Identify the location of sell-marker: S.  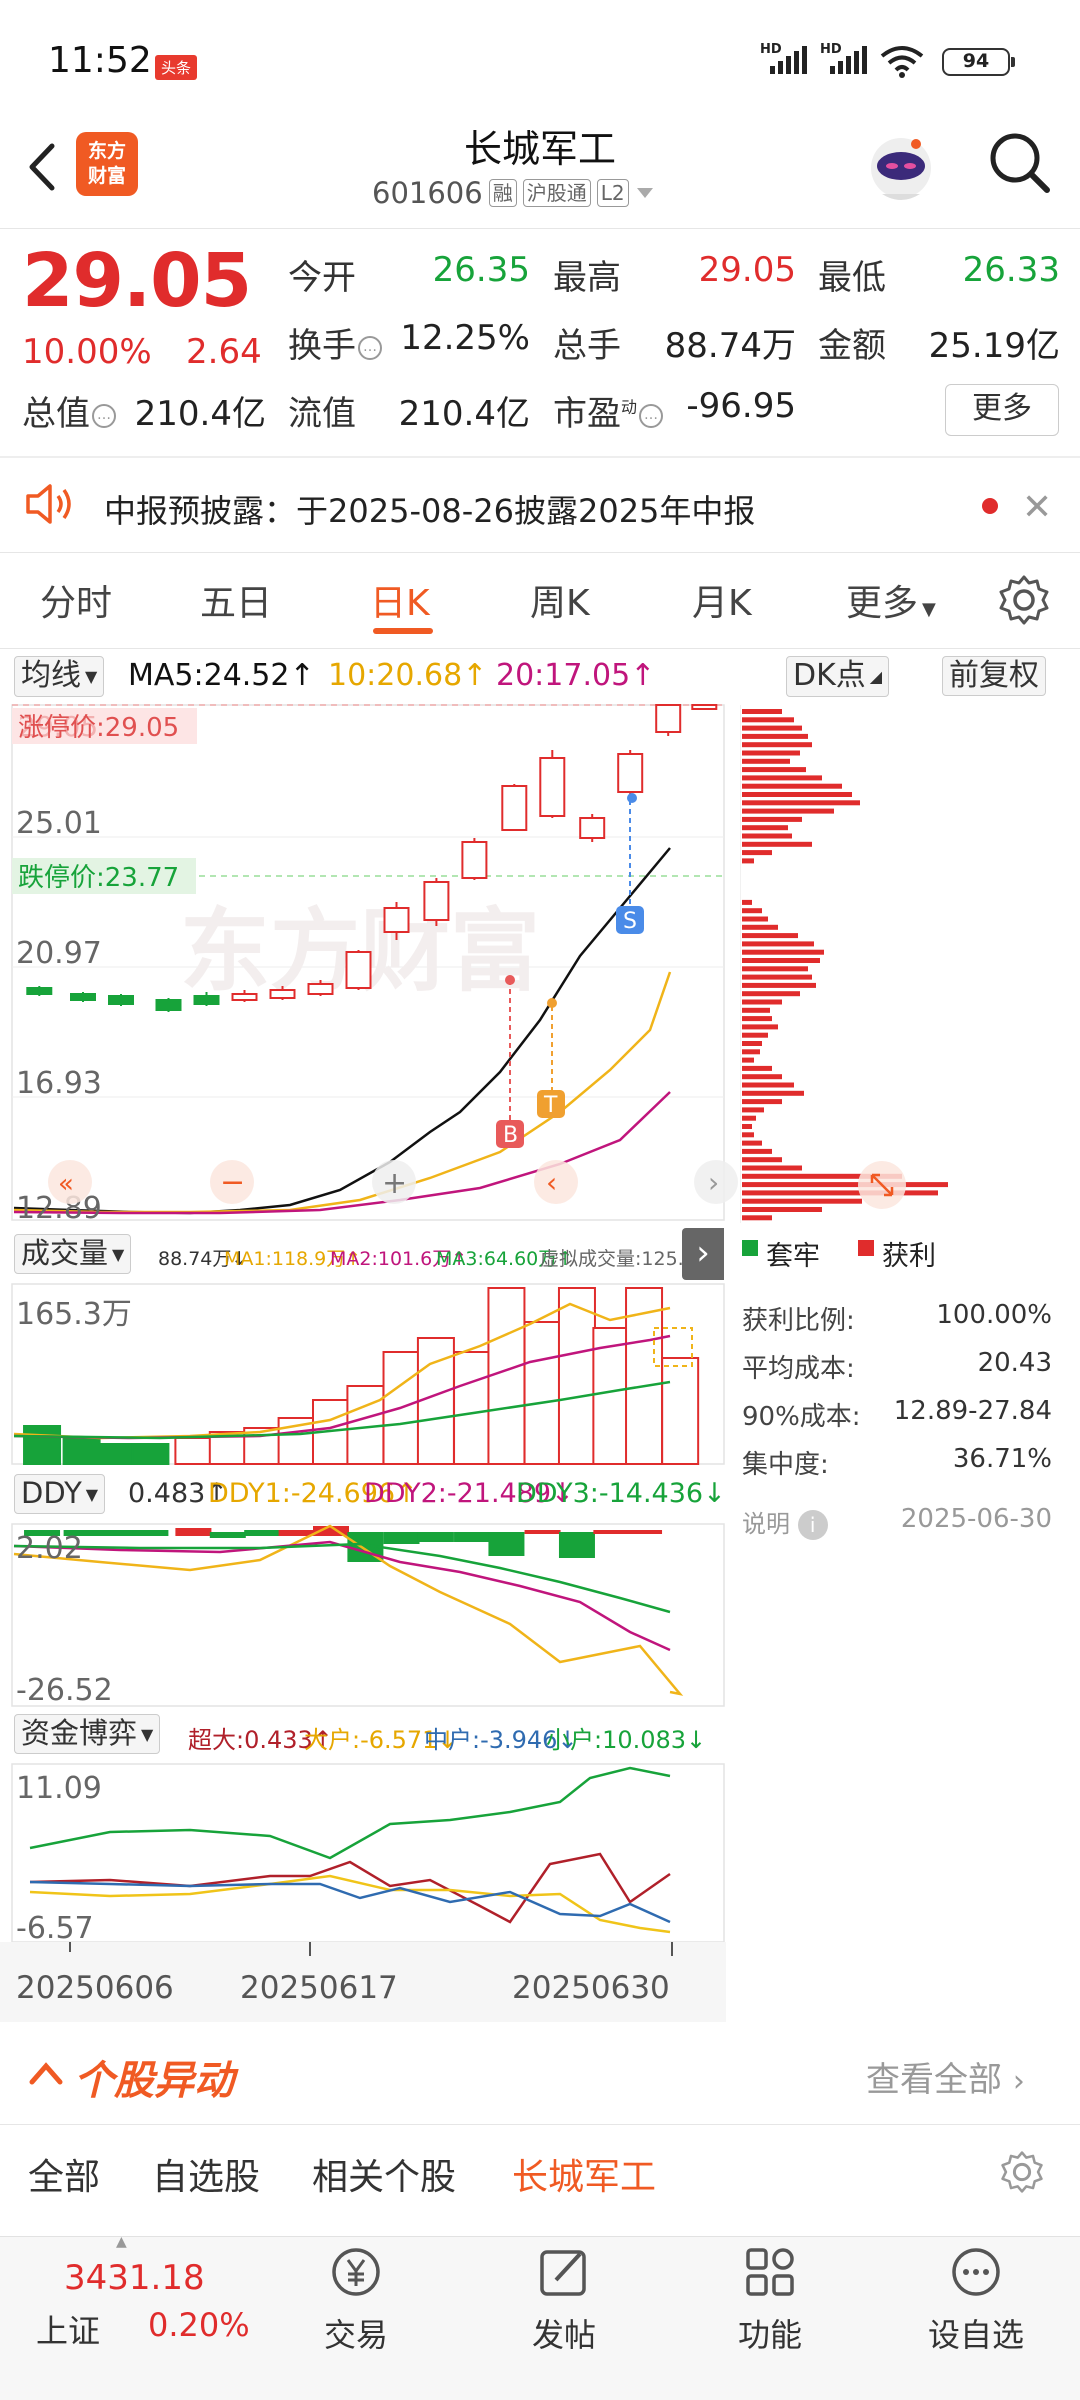
(630, 921).